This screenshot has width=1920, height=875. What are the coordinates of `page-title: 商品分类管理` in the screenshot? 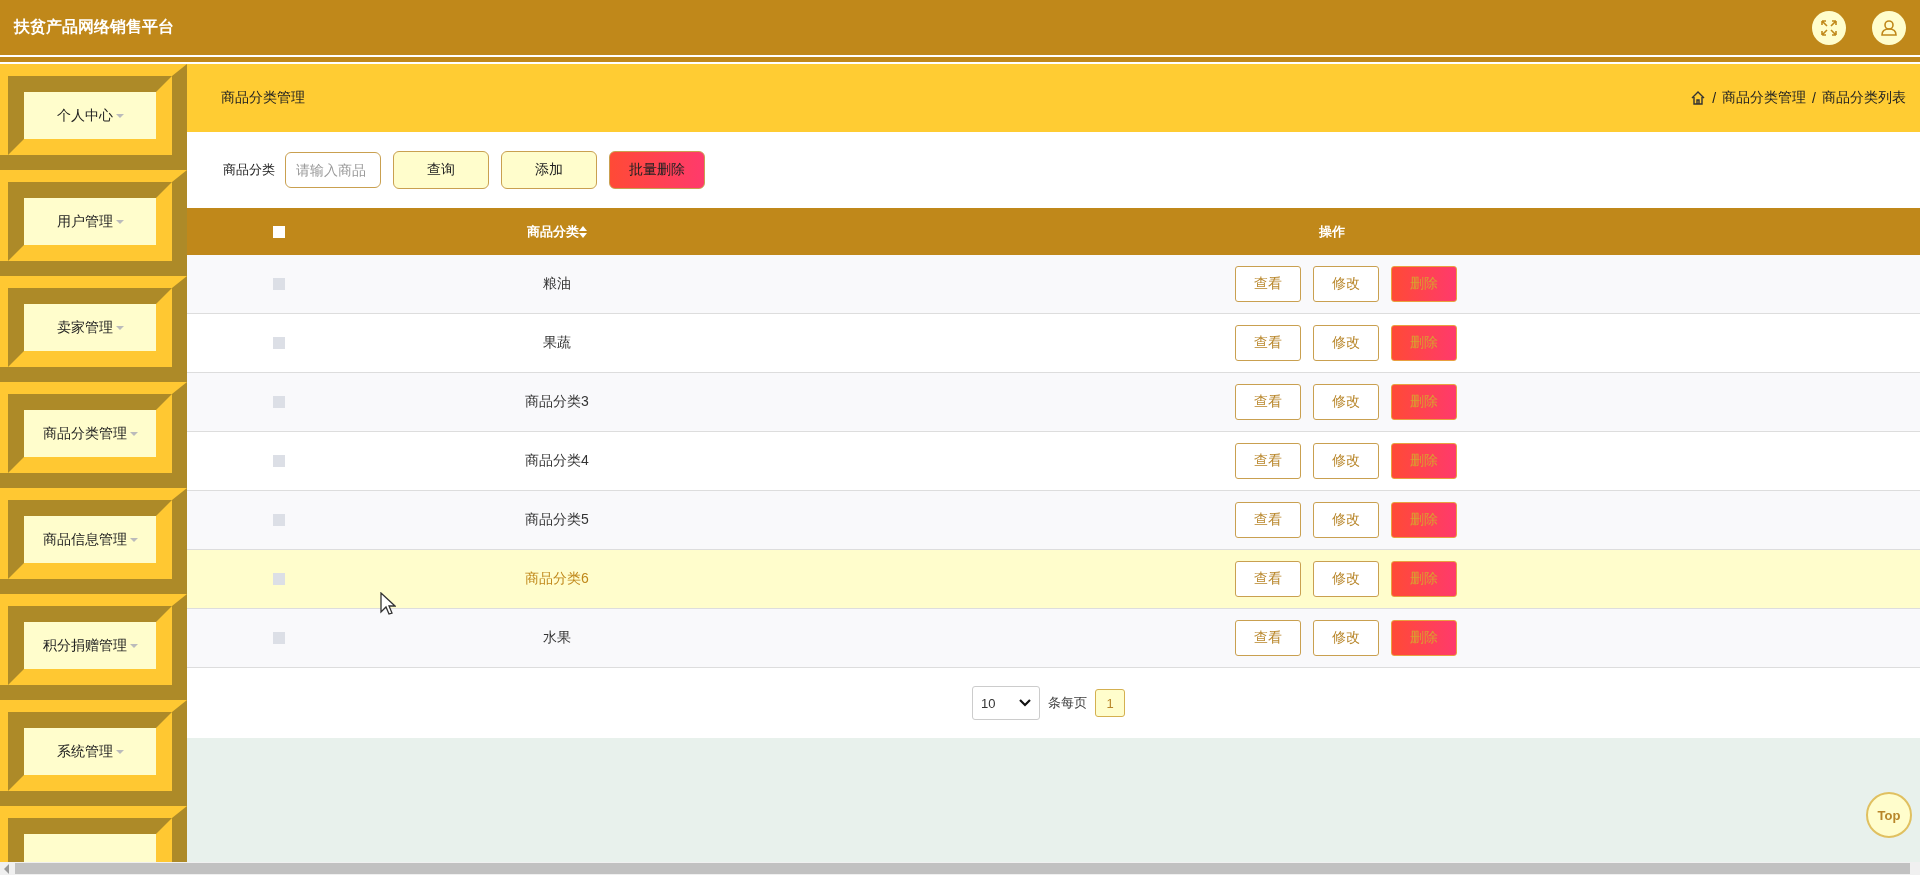 It's located at (263, 98).